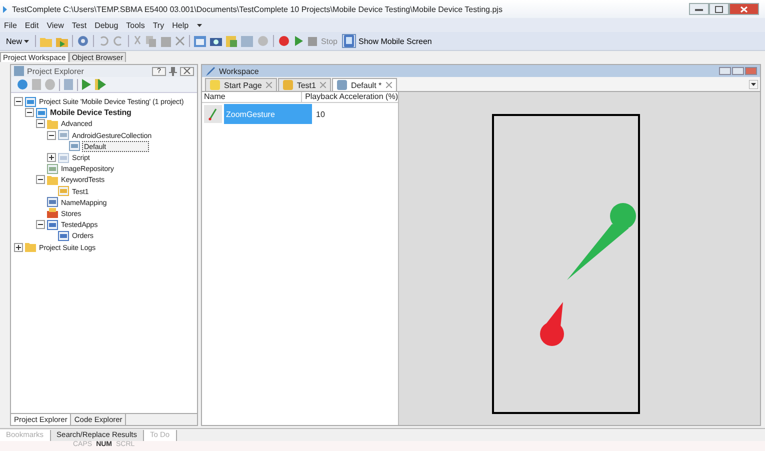 This screenshot has height=451, width=765. I want to click on restore-button, so click(738, 71).